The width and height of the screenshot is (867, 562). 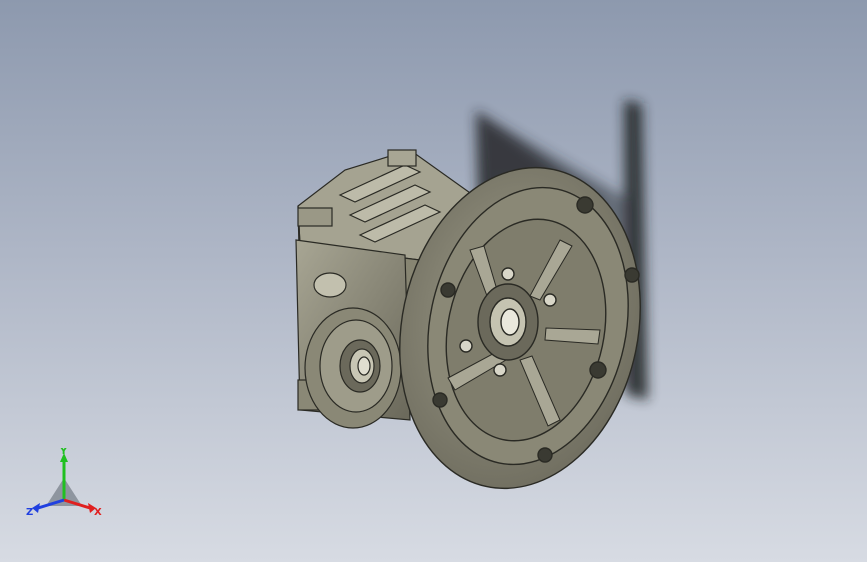 What do you see at coordinates (63, 452) in the screenshot?
I see `y-axis-label: Y` at bounding box center [63, 452].